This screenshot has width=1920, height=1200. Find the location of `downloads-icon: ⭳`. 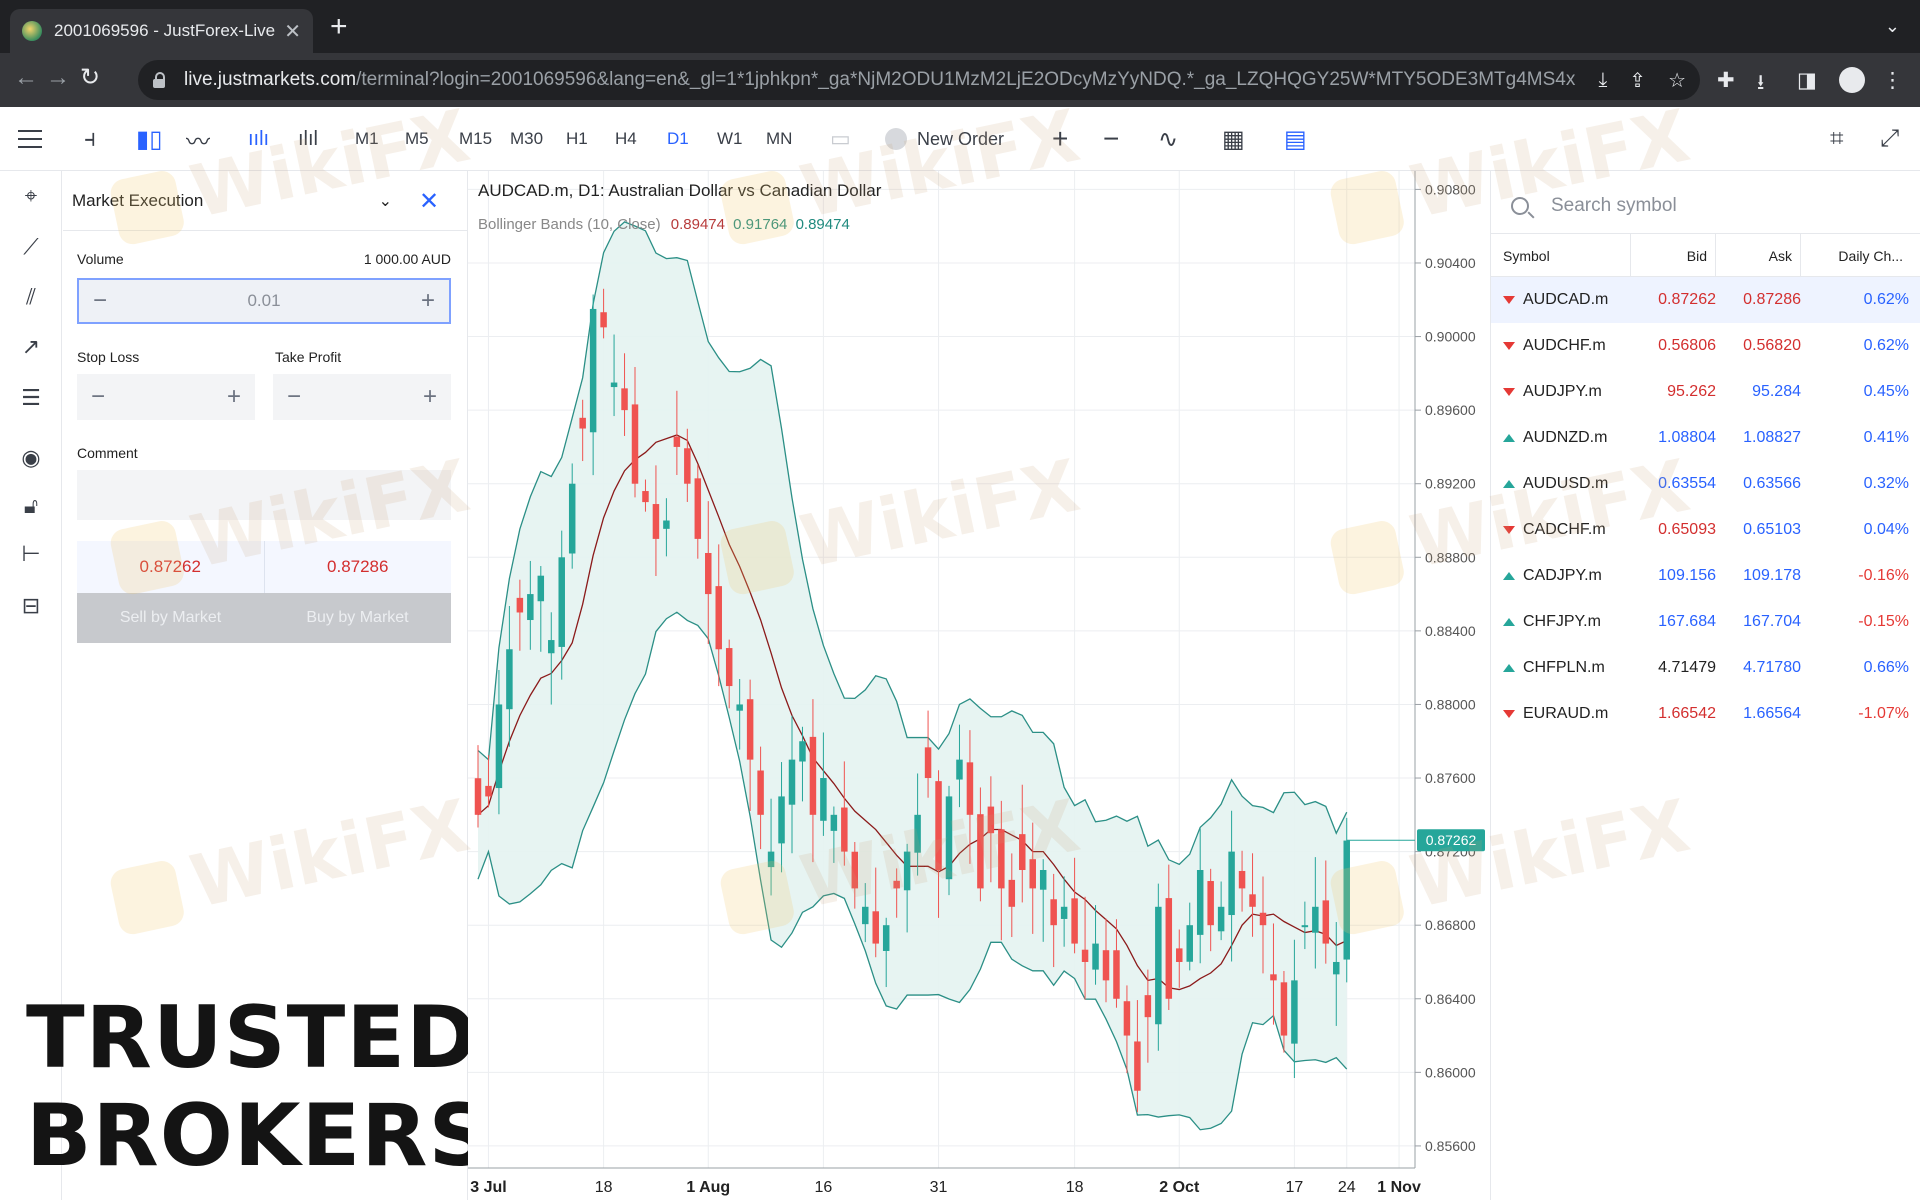

downloads-icon: ⭳ is located at coordinates (1760, 85).